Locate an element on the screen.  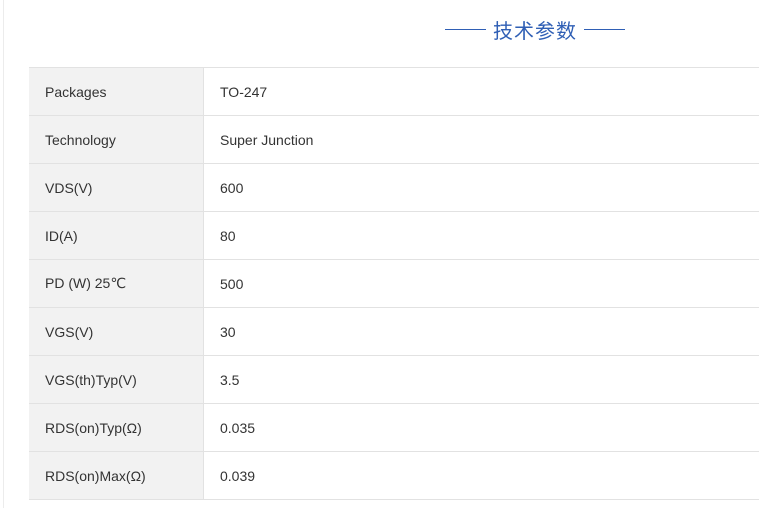
spec-value-vds: 600 is located at coordinates (481, 187).